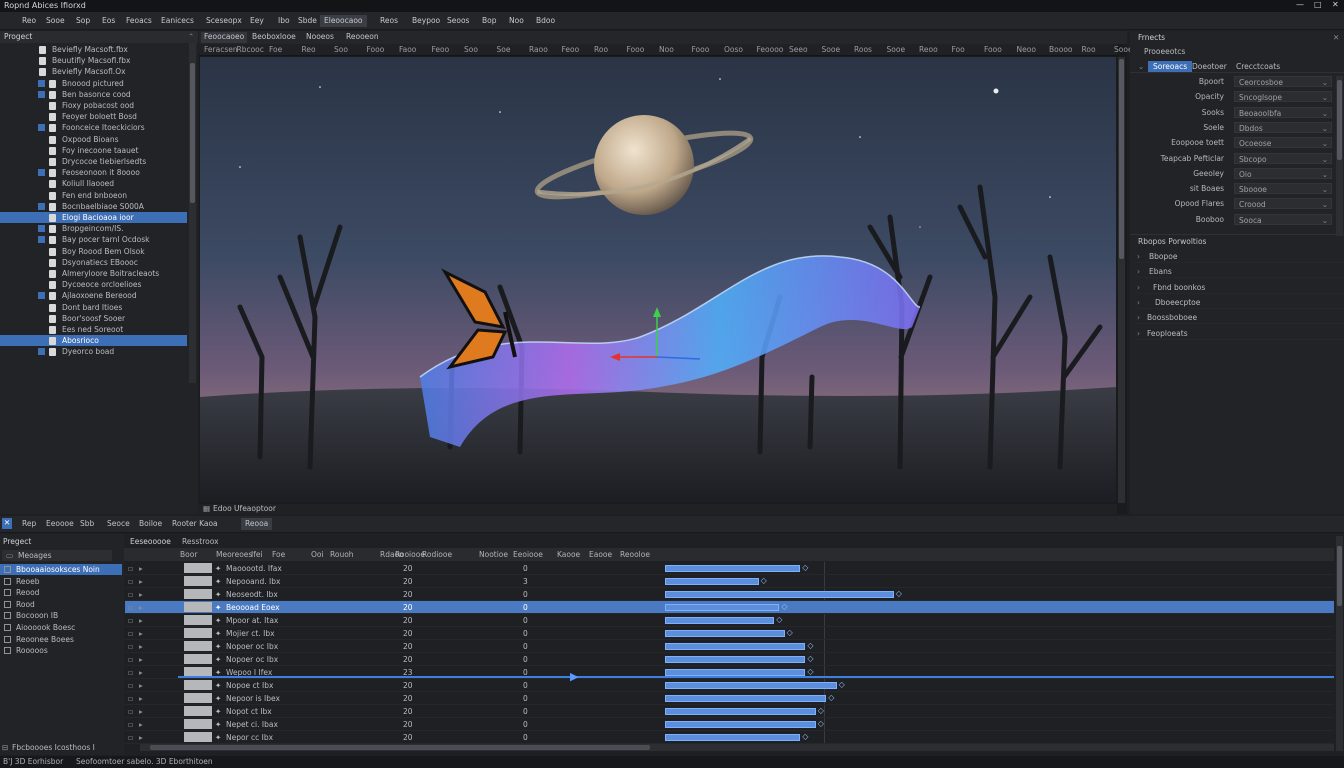  Describe the element at coordinates (93, 105) in the screenshot. I see `tree-item: Fioxy pobacost ood` at that location.